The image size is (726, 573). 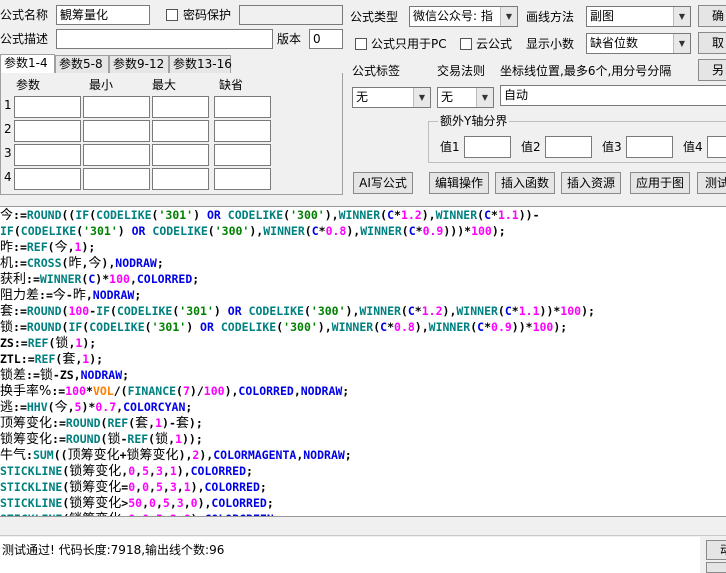 What do you see at coordinates (550, 17) in the screenshot?
I see `draw-method-label: 画线方法` at bounding box center [550, 17].